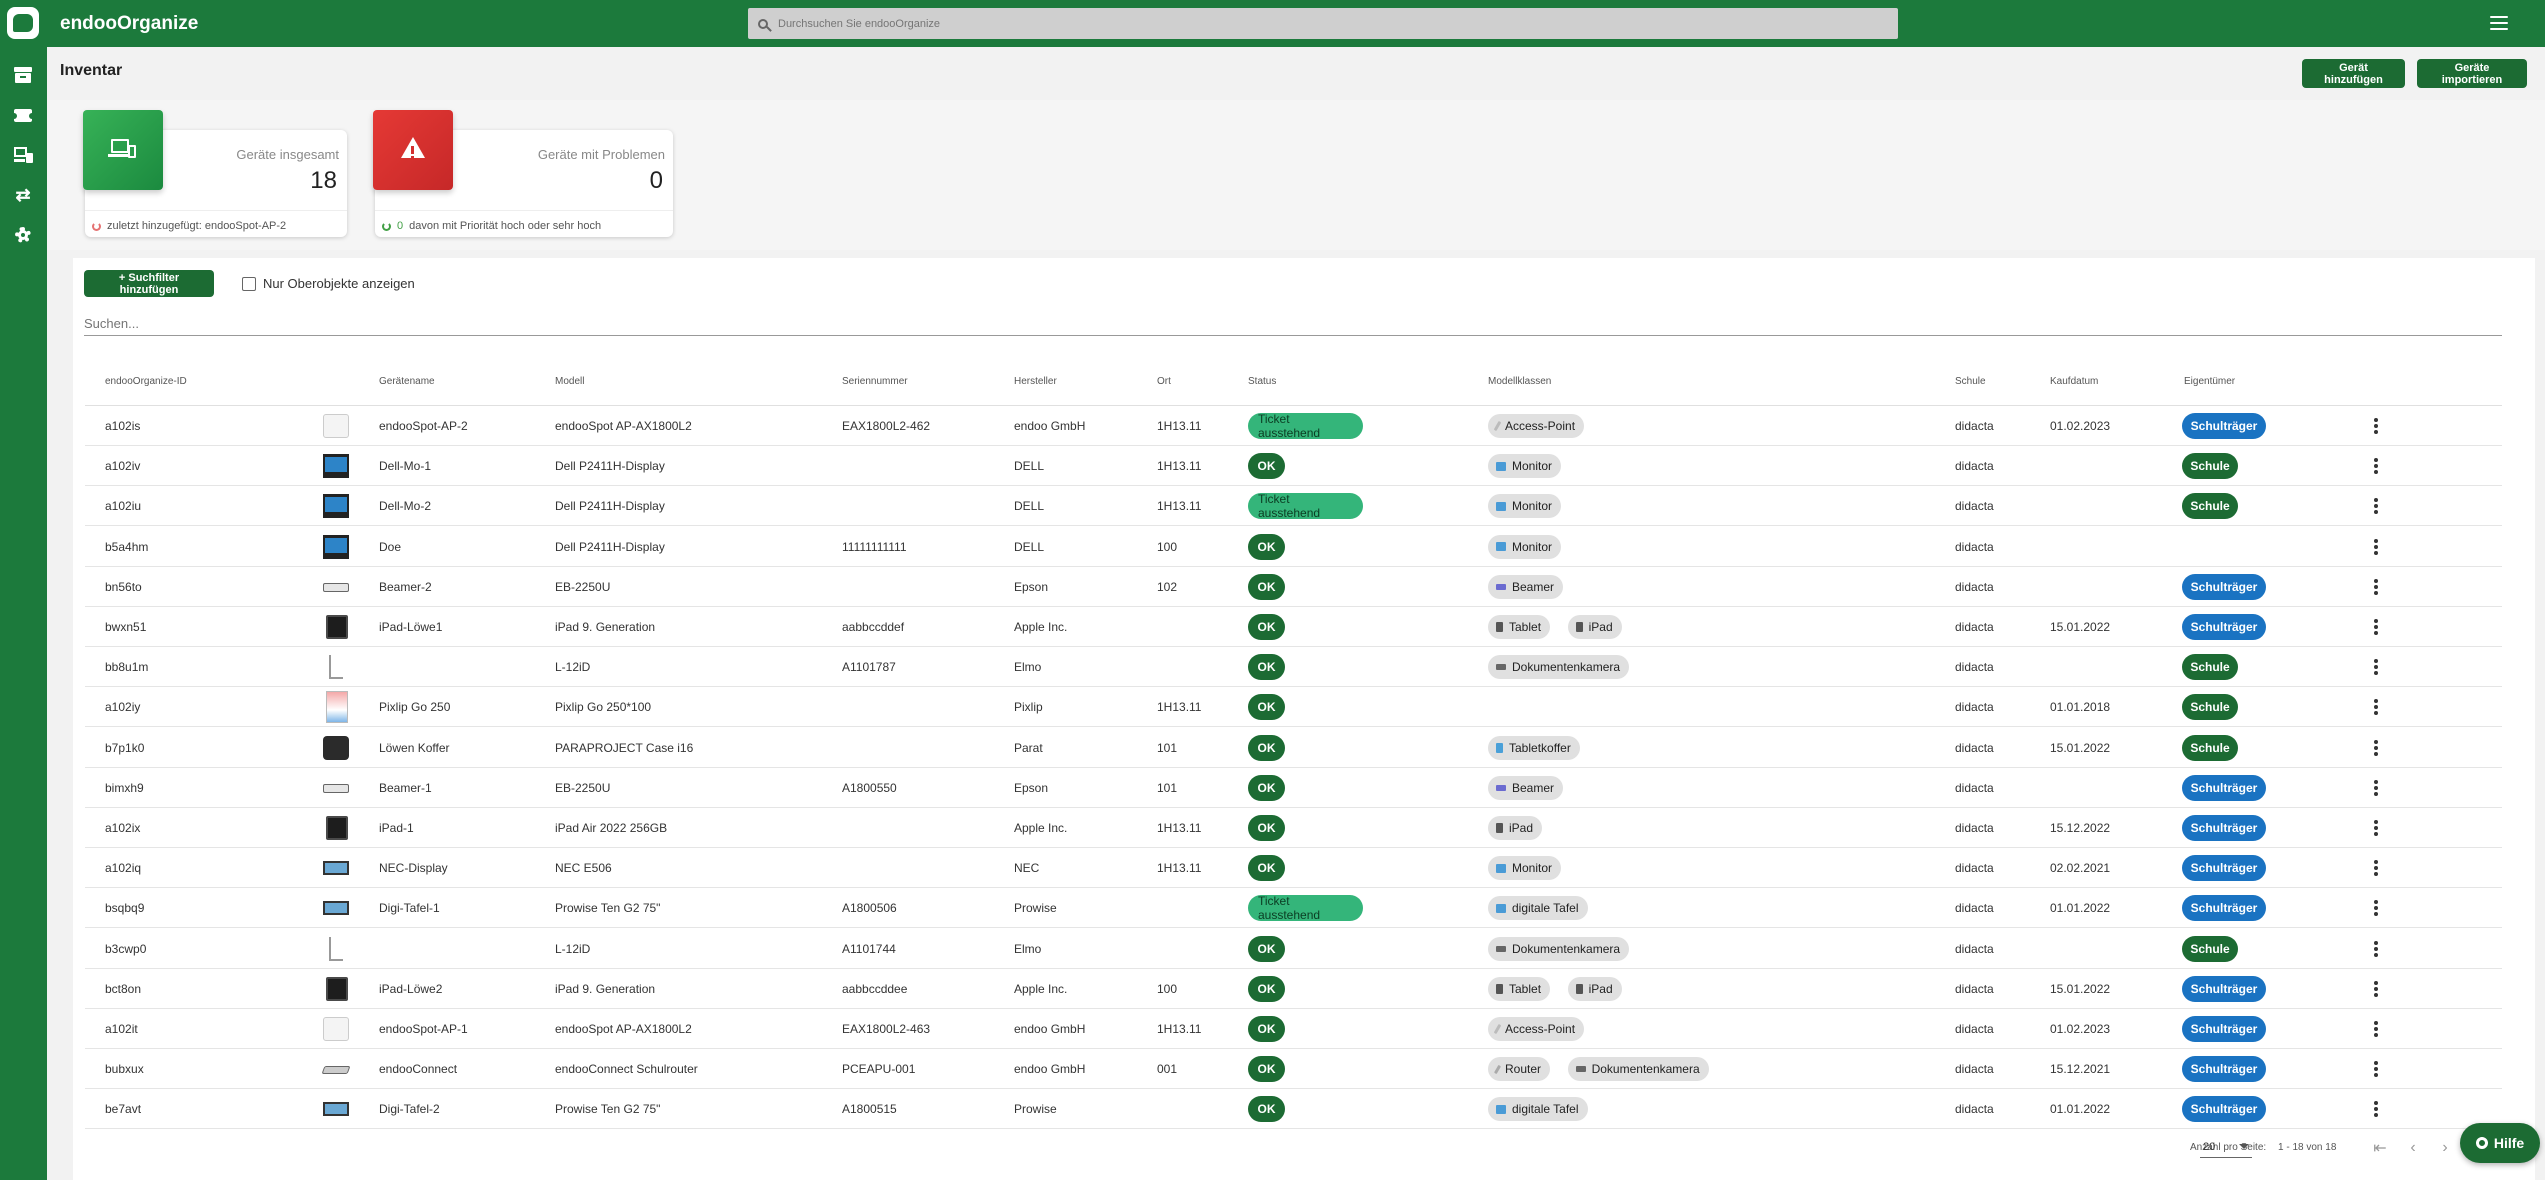  I want to click on help-button: Hilfe, so click(2500, 1143).